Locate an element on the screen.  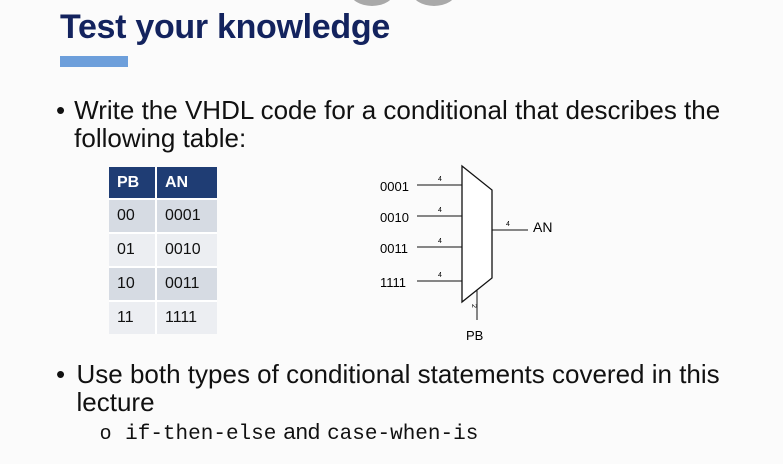
table-row: 10 0011 is located at coordinates (163, 283).